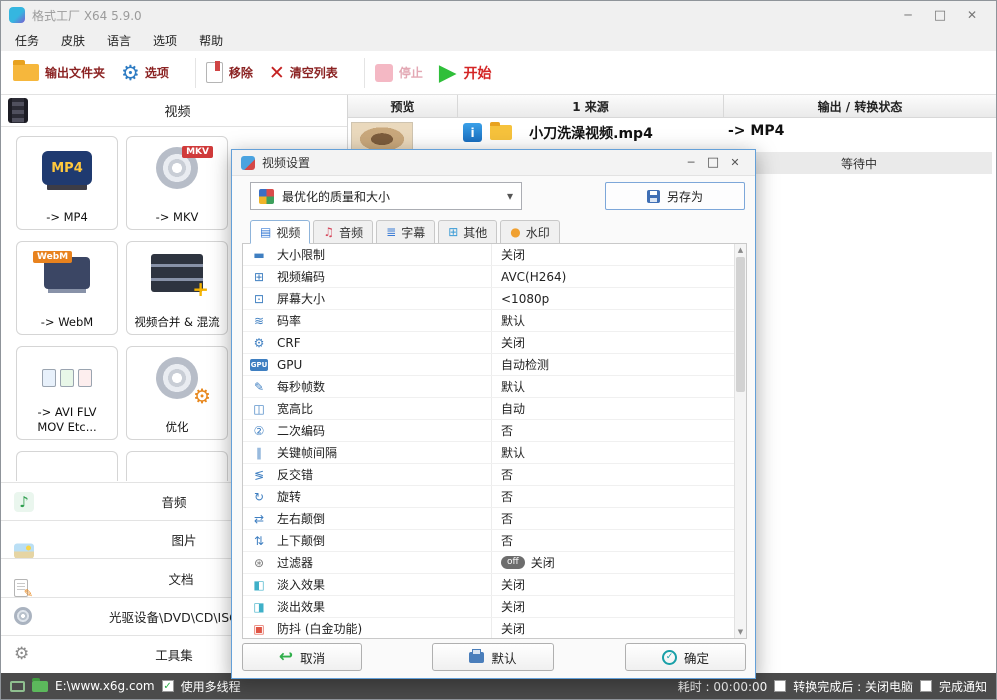  What do you see at coordinates (229, 72) in the screenshot?
I see `remove-button: 移除` at bounding box center [229, 72].